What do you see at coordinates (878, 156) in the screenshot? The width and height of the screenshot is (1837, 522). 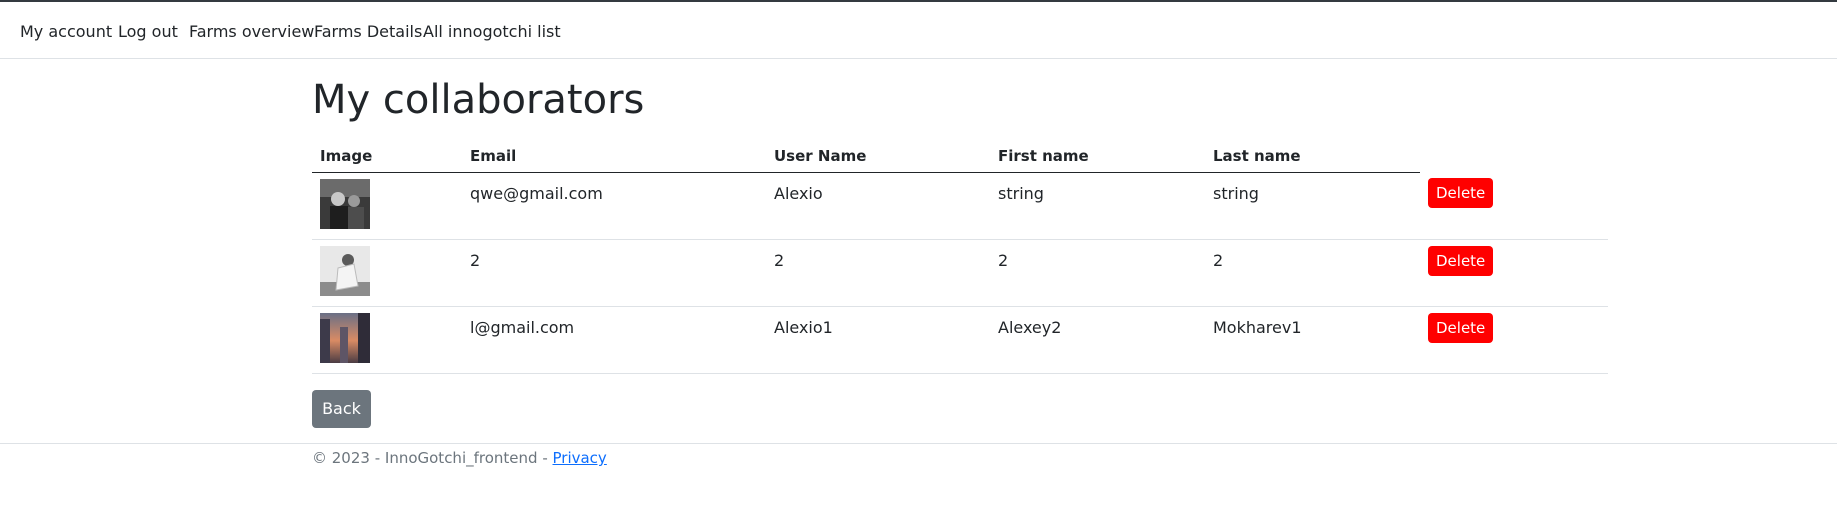 I see `header-user-name: User Name` at bounding box center [878, 156].